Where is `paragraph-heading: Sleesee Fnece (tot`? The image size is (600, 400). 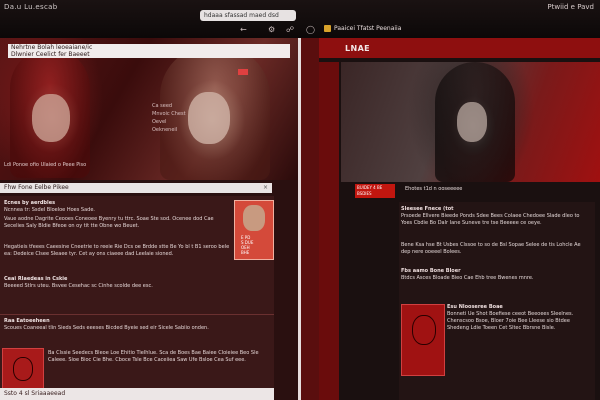 paragraph-heading: Sleesee Fnece (tot is located at coordinates (427, 209).